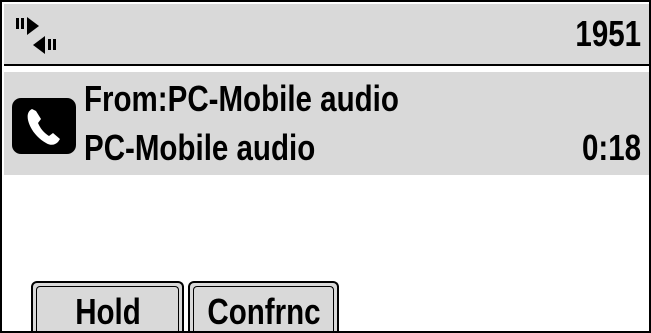 The height and width of the screenshot is (333, 651). Describe the element at coordinates (36, 35) in the screenshot. I see `speakerphone-icon` at that location.